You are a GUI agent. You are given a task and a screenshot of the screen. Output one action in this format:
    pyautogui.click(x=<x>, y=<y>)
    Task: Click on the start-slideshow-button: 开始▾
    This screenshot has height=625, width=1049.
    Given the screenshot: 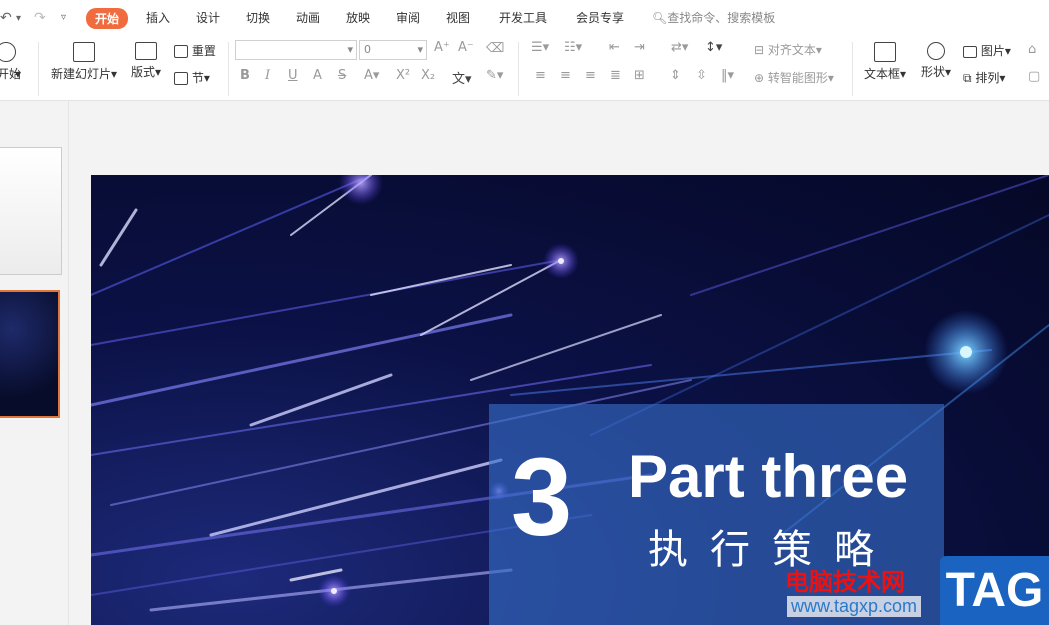 What is the action you would take?
    pyautogui.click(x=12, y=62)
    